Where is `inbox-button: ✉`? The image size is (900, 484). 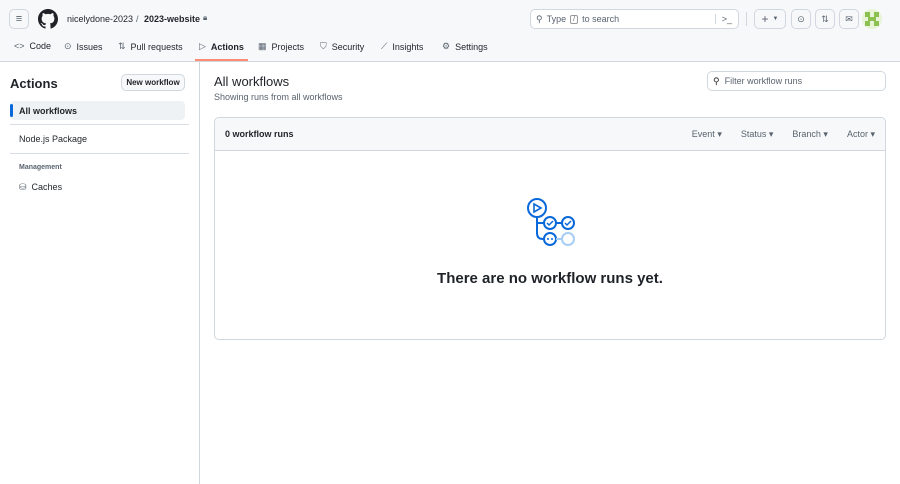 inbox-button: ✉ is located at coordinates (849, 19).